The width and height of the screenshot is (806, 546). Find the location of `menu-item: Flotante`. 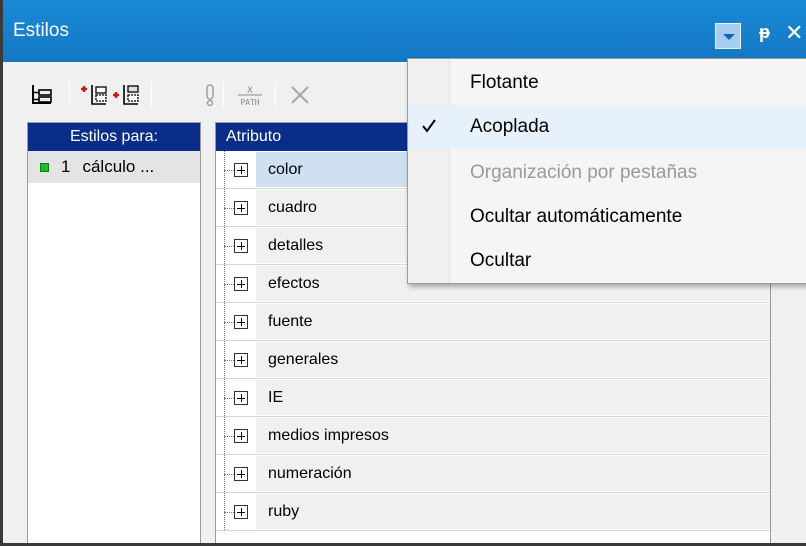

menu-item: Flotante is located at coordinates (607, 83).